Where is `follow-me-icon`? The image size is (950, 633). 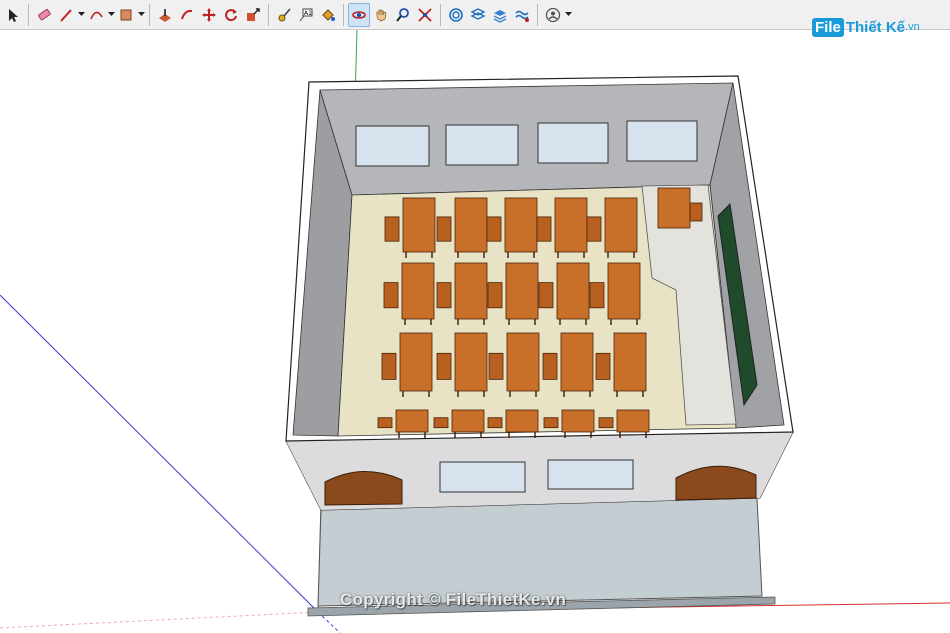 follow-me-icon is located at coordinates (187, 14).